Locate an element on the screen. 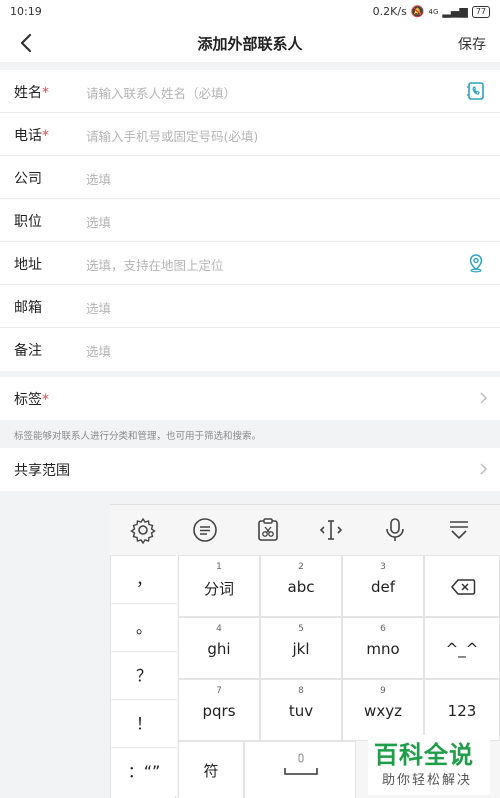 The width and height of the screenshot is (500, 798). nav-bar: 添加外部联系人 保存 is located at coordinates (250, 43).